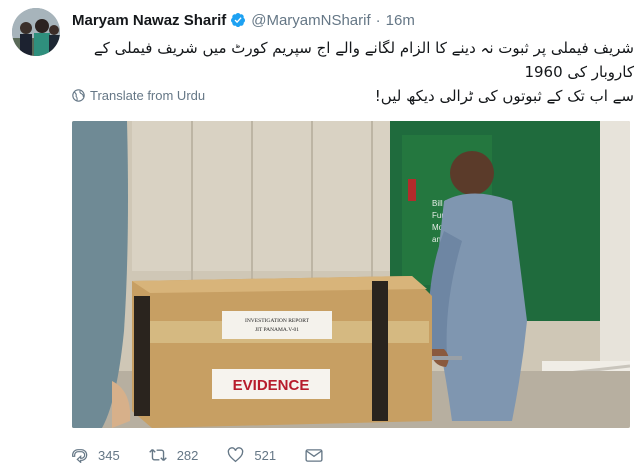 The image size is (644, 475). Describe the element at coordinates (265, 455) in the screenshot. I see `like-count: 521` at that location.